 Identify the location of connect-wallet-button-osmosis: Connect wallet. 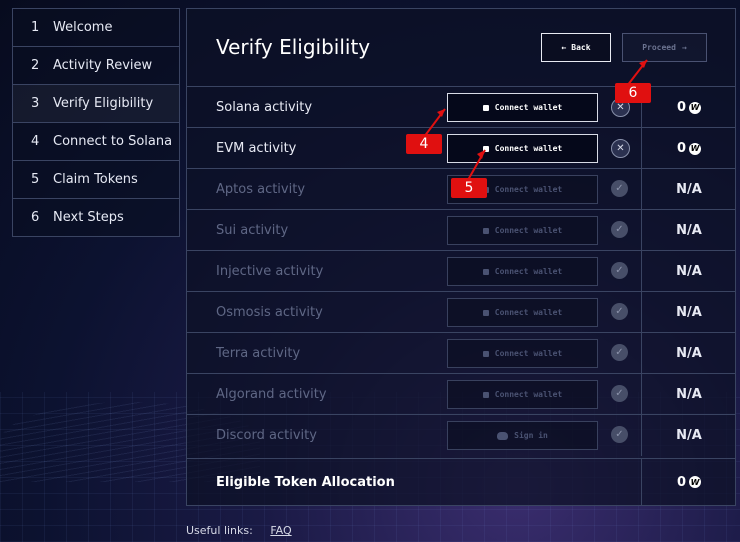
(522, 312).